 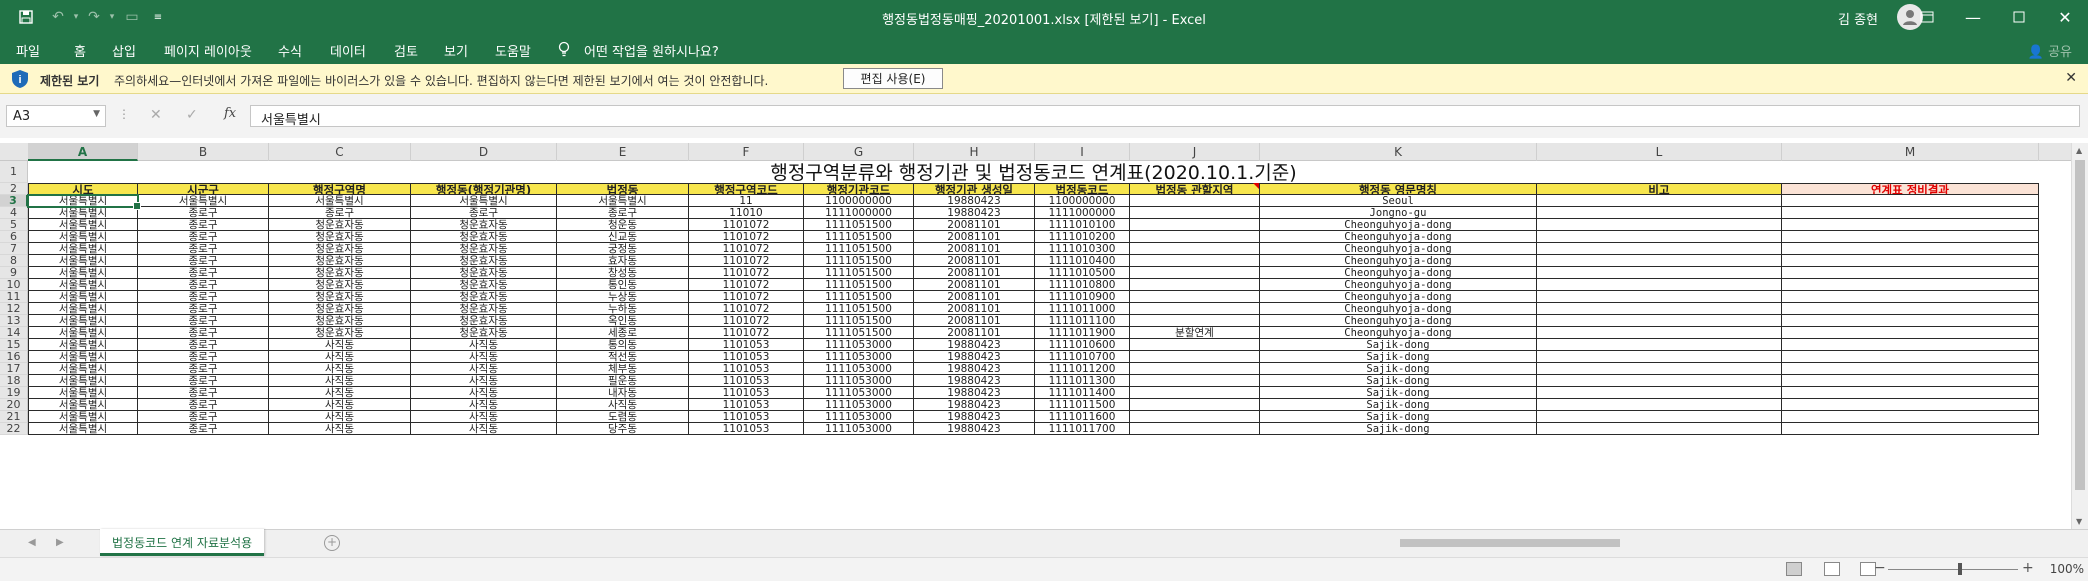 I want to click on cell-col-d-row-15: 사직동, so click(x=484, y=345).